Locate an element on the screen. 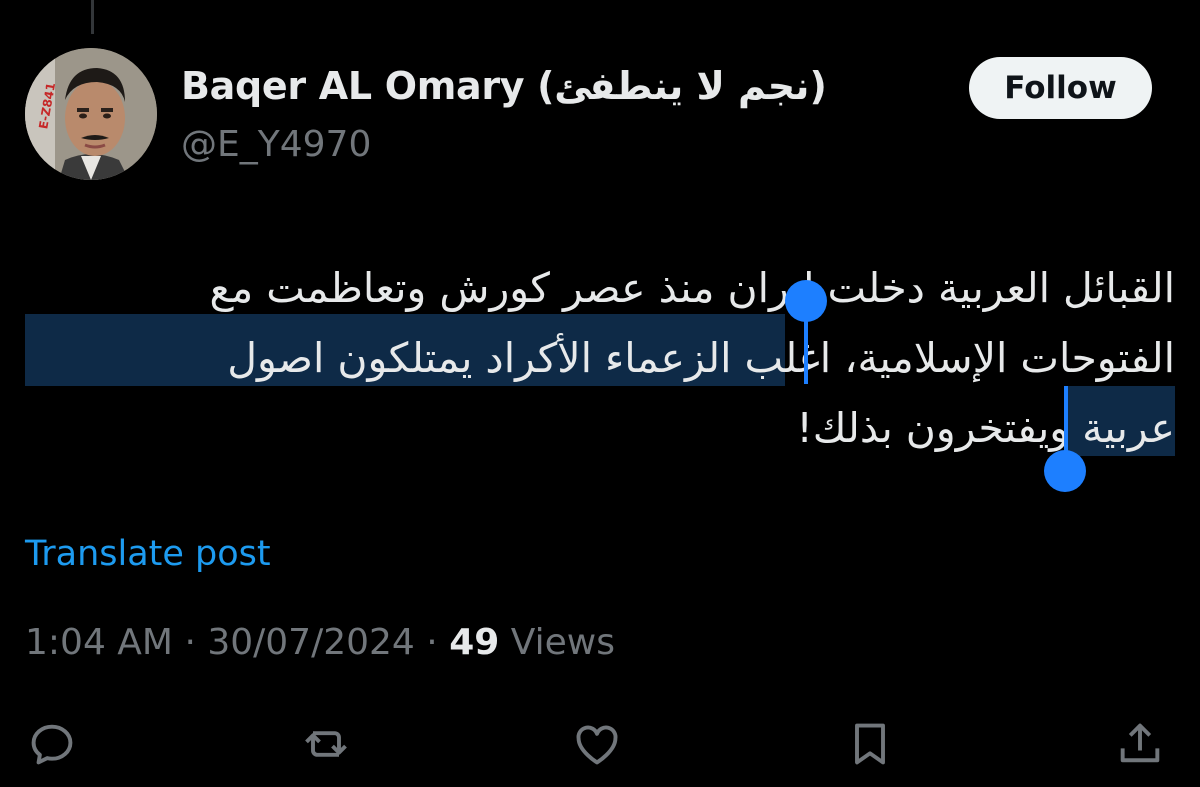 The height and width of the screenshot is (787, 1200). like-button is located at coordinates (597, 744).